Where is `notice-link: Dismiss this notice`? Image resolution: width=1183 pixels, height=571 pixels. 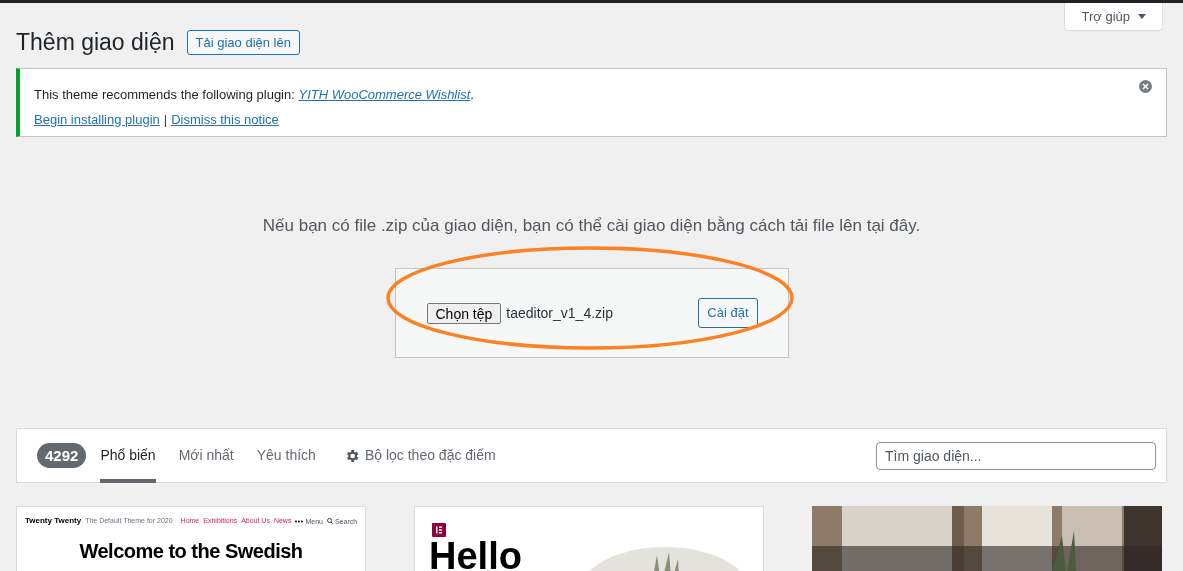
notice-link: Dismiss this notice is located at coordinates (225, 120).